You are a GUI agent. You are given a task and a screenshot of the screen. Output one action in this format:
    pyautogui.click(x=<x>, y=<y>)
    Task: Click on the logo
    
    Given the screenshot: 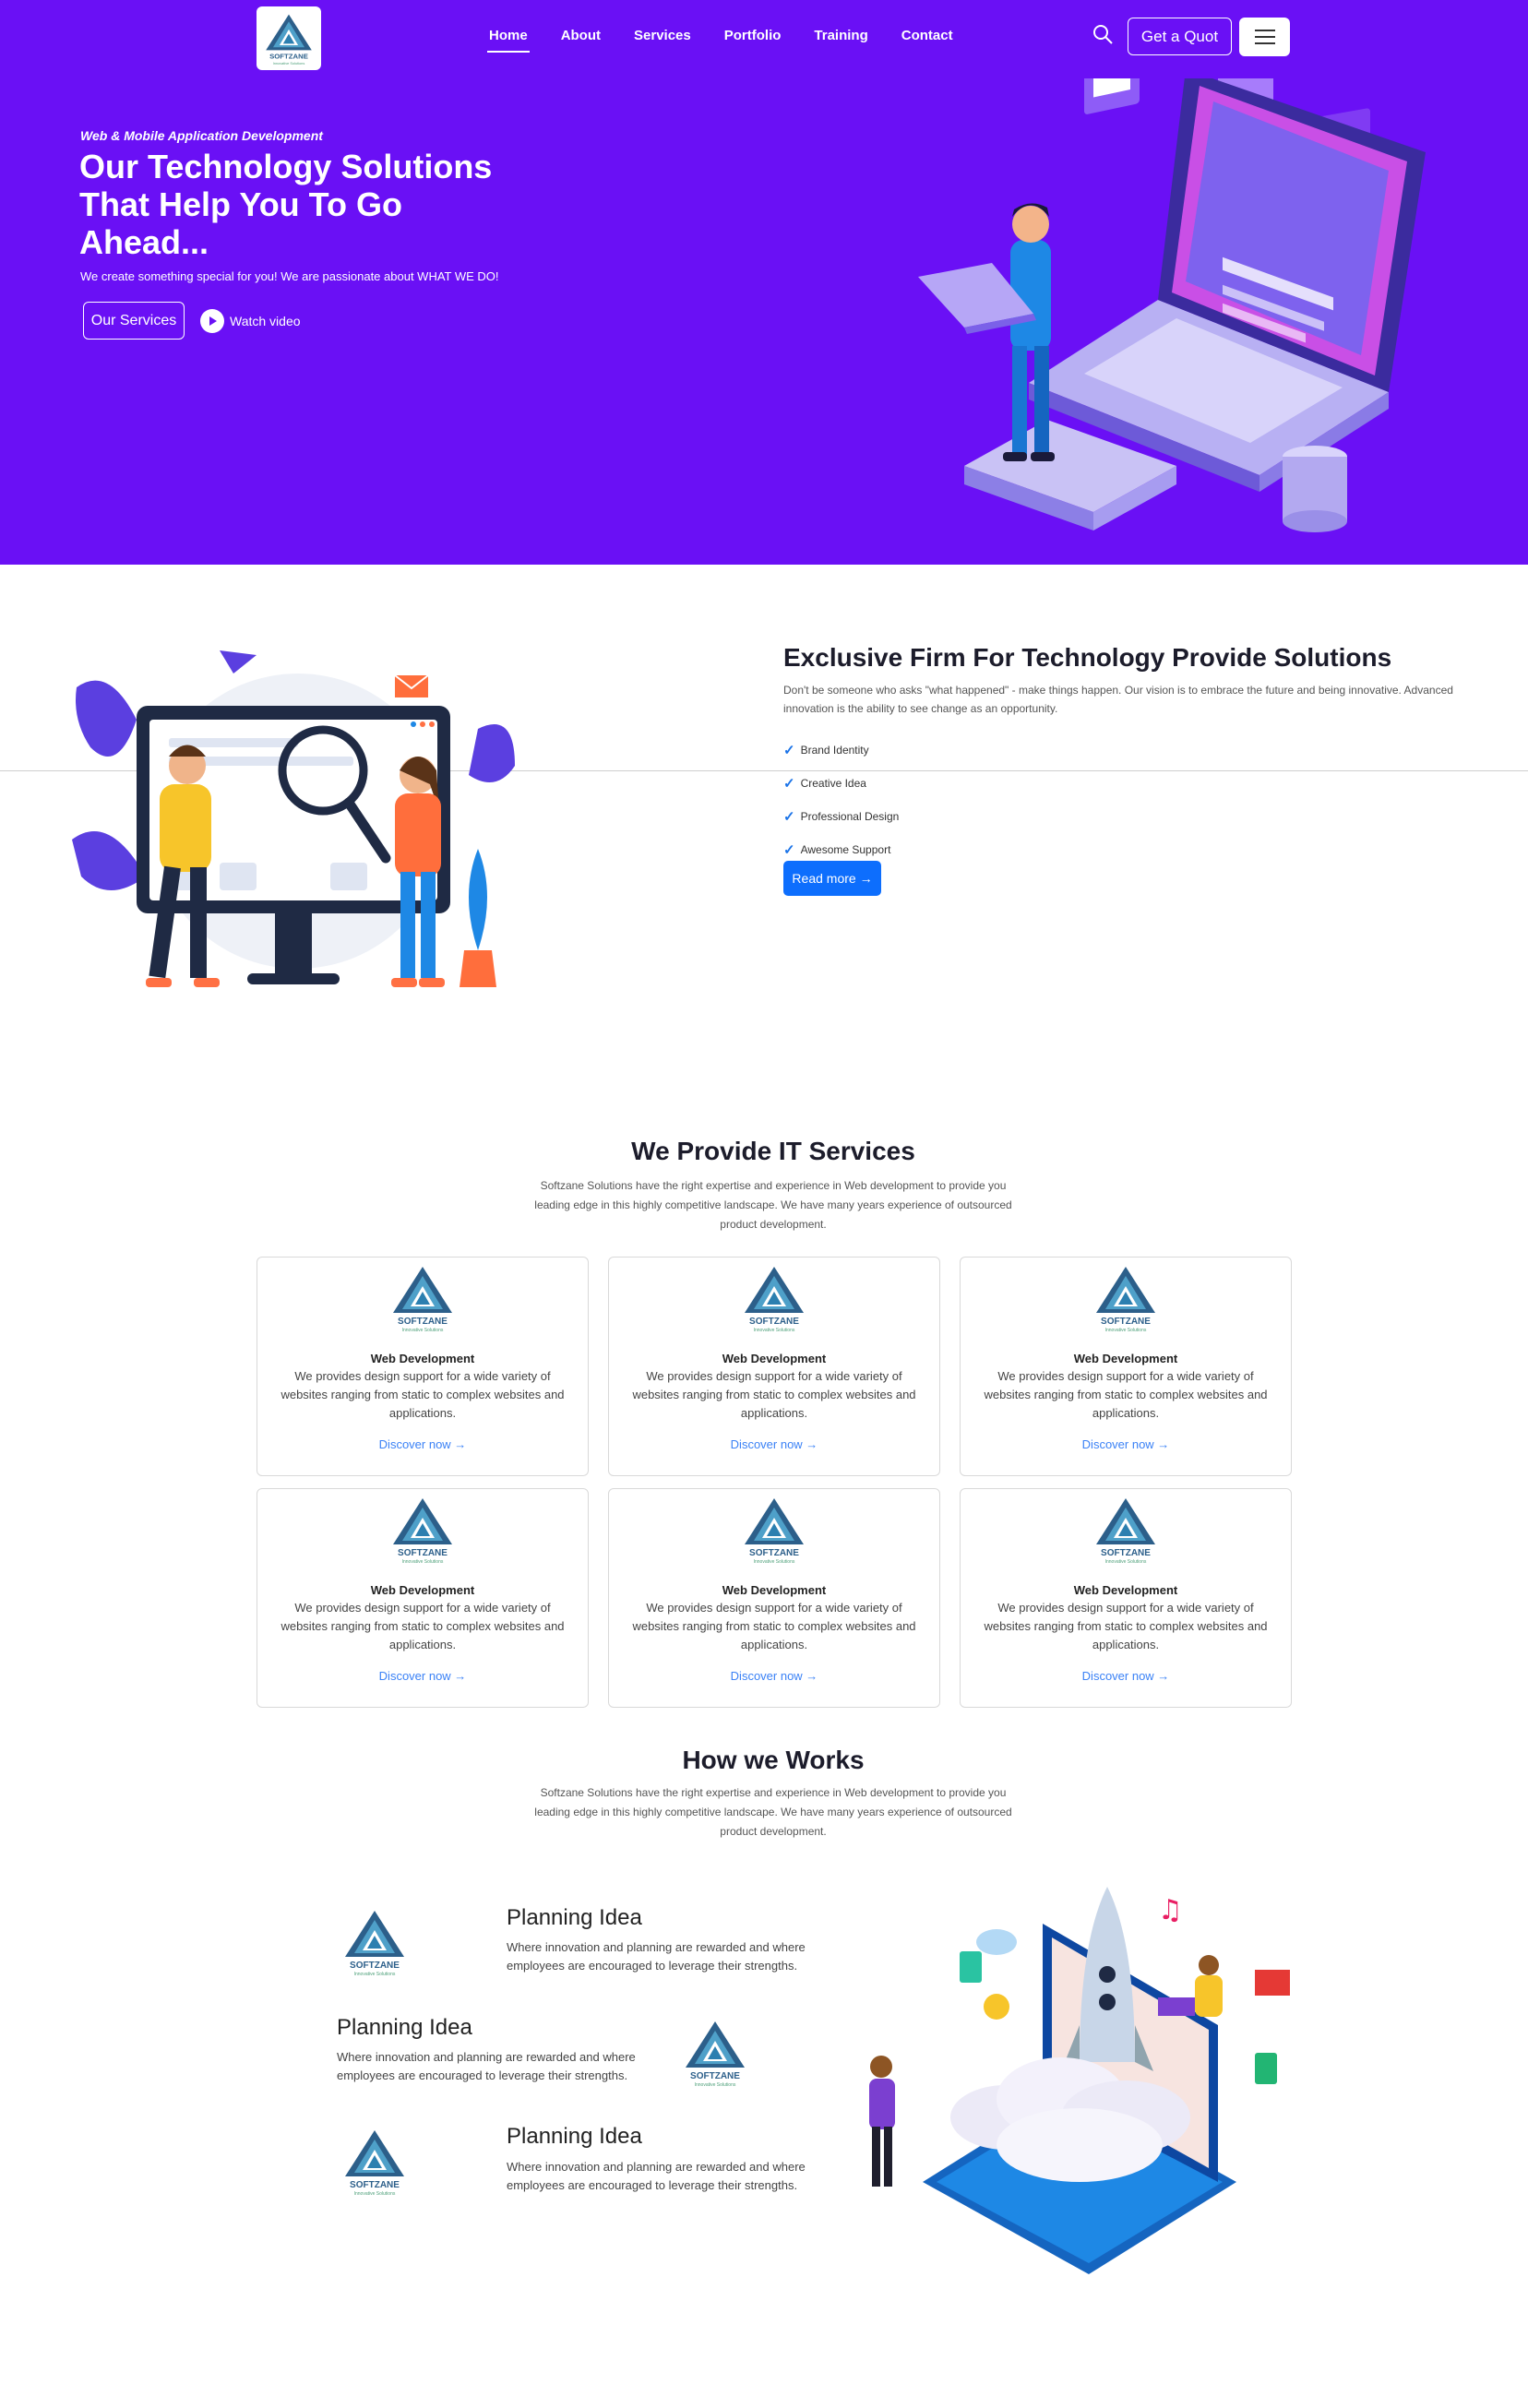 What is the action you would take?
    pyautogui.click(x=289, y=38)
    